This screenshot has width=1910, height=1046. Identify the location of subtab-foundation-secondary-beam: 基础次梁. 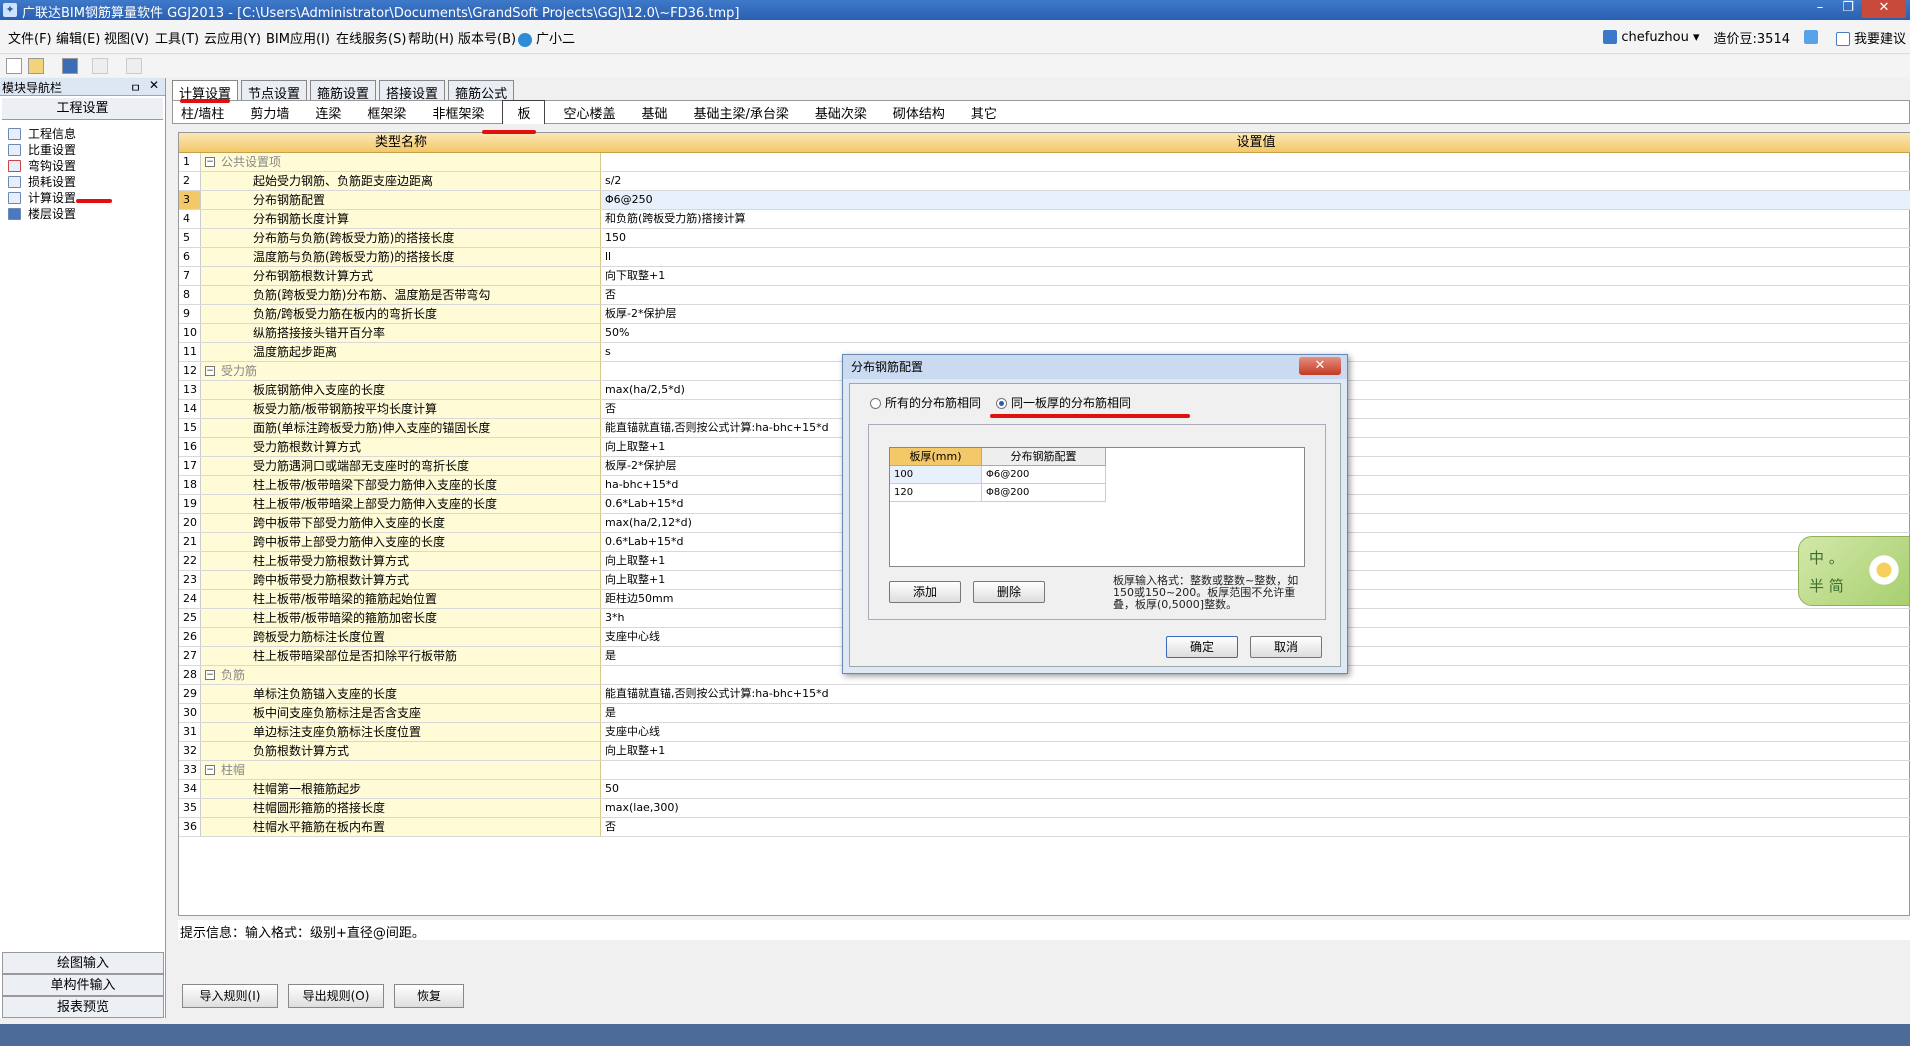
(841, 112).